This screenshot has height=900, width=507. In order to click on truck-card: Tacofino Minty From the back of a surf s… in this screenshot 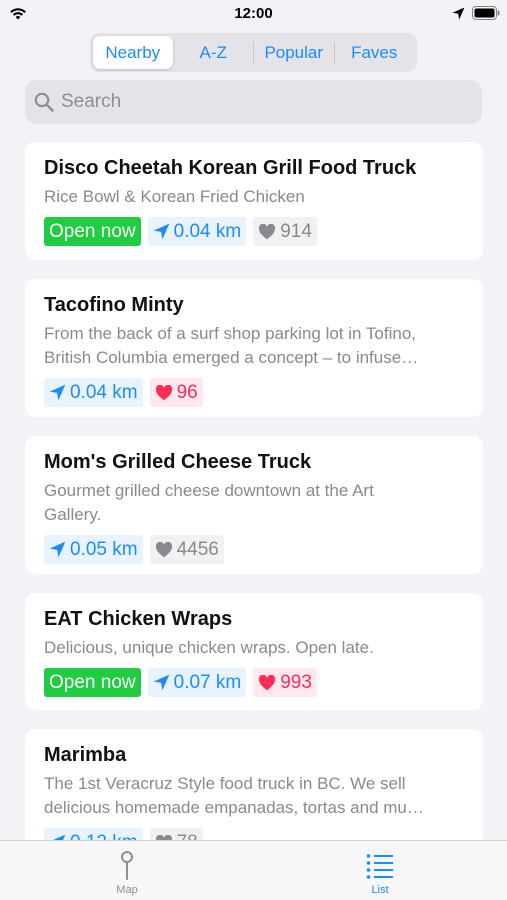, I will do `click(254, 348)`.